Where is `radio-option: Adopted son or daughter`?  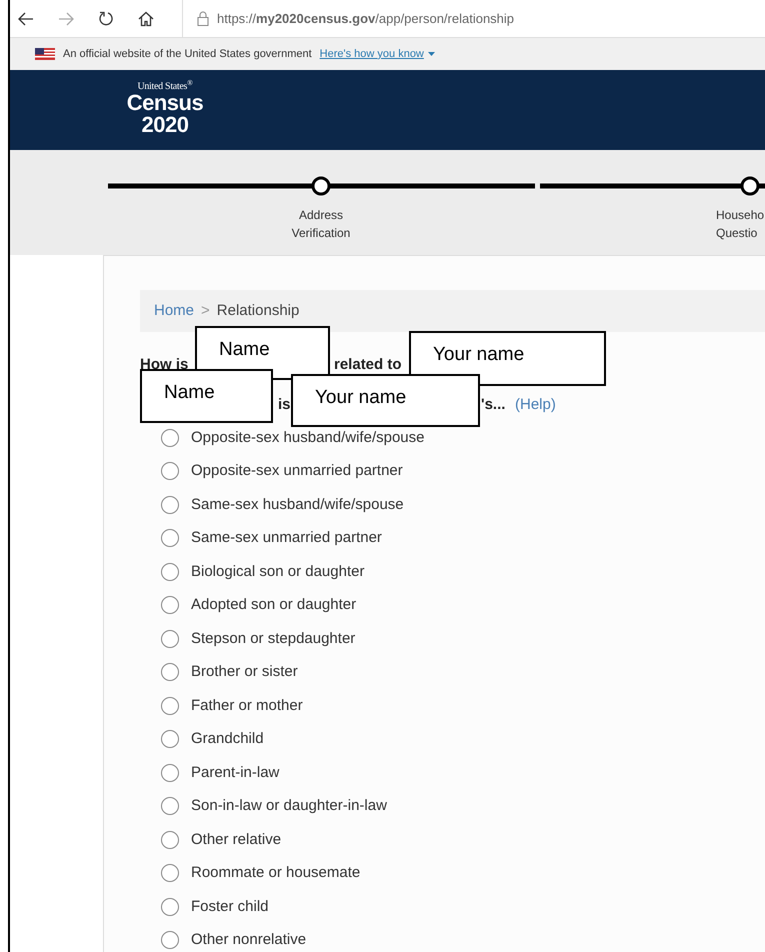 radio-option: Adopted son or daughter is located at coordinates (452, 605).